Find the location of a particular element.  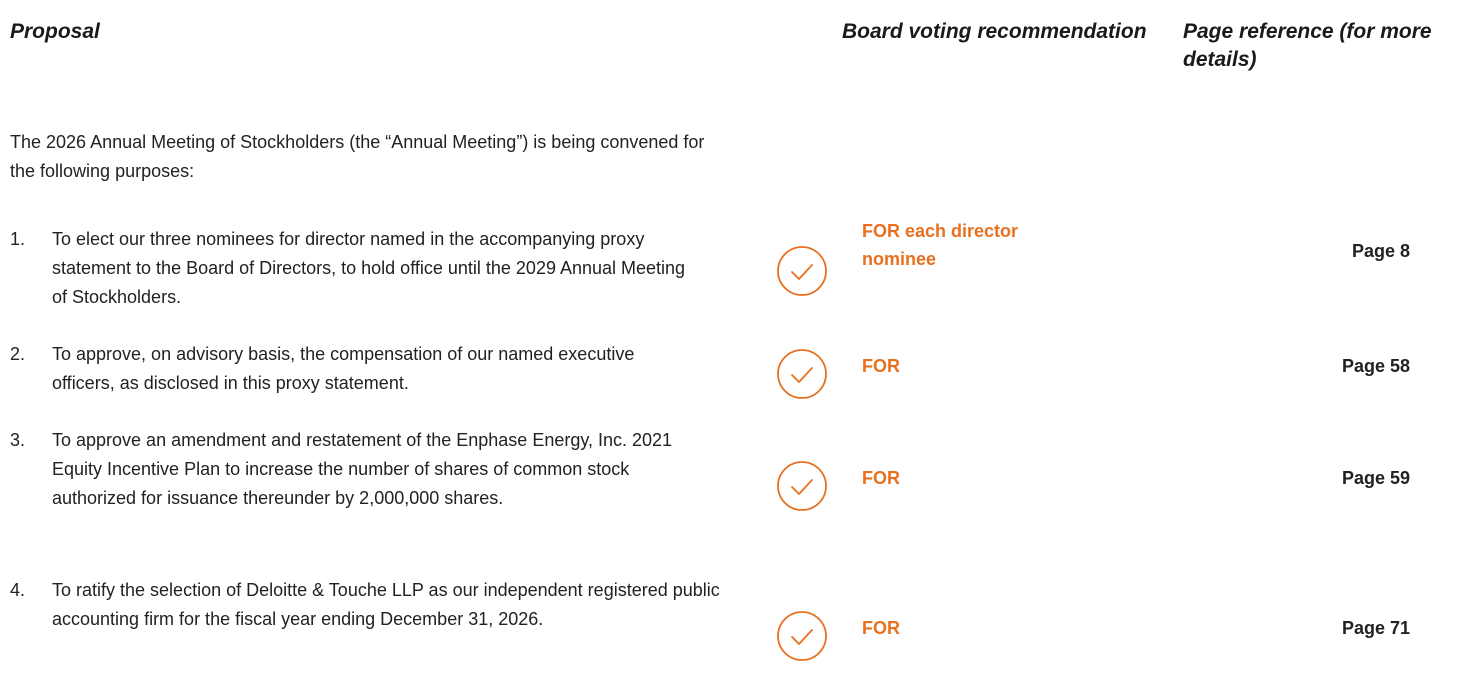

item-number: 2. is located at coordinates (18, 354).